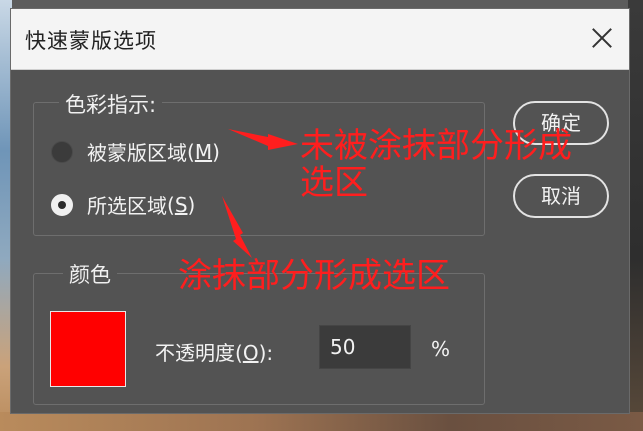 This screenshot has height=431, width=643. Describe the element at coordinates (62, 151) in the screenshot. I see `radio-button` at that location.